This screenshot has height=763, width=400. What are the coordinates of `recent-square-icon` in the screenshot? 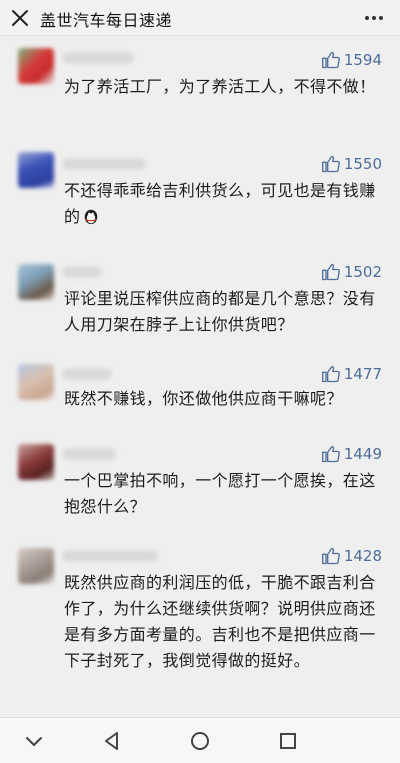 It's located at (288, 741).